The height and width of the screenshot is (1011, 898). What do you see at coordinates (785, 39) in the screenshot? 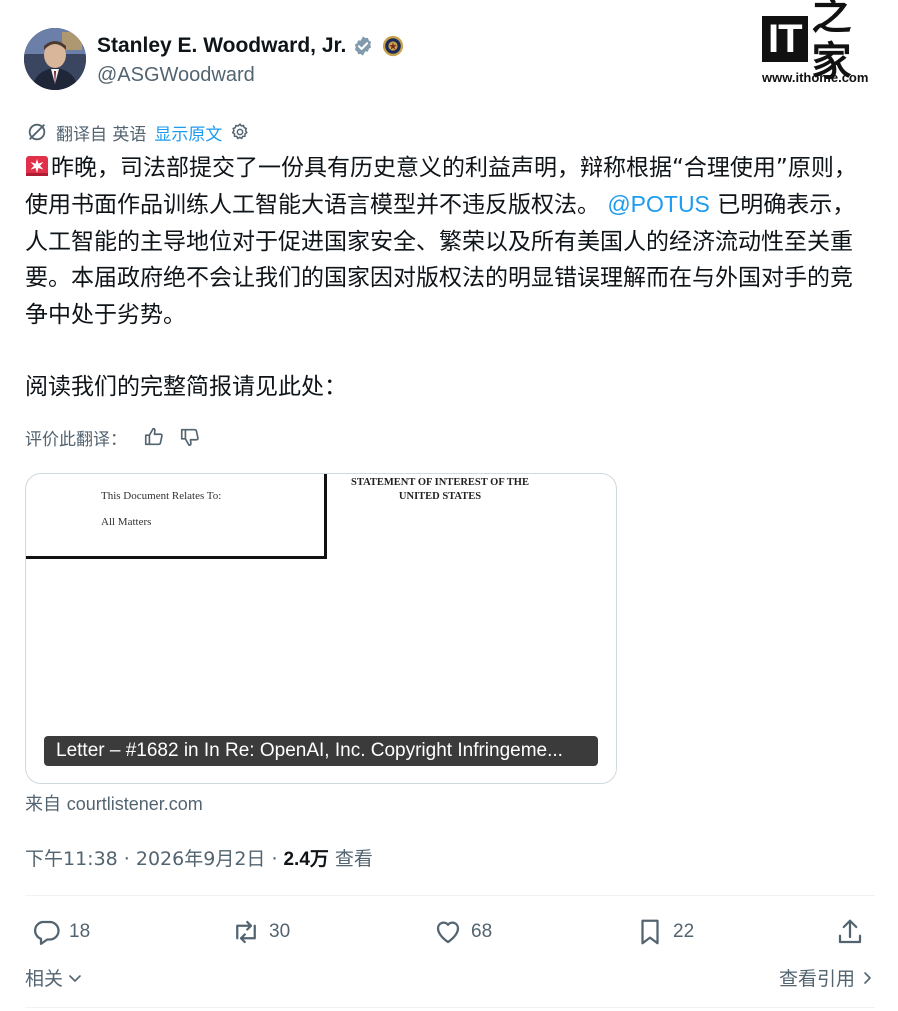
I see `ithome-logo-it: IT` at bounding box center [785, 39].